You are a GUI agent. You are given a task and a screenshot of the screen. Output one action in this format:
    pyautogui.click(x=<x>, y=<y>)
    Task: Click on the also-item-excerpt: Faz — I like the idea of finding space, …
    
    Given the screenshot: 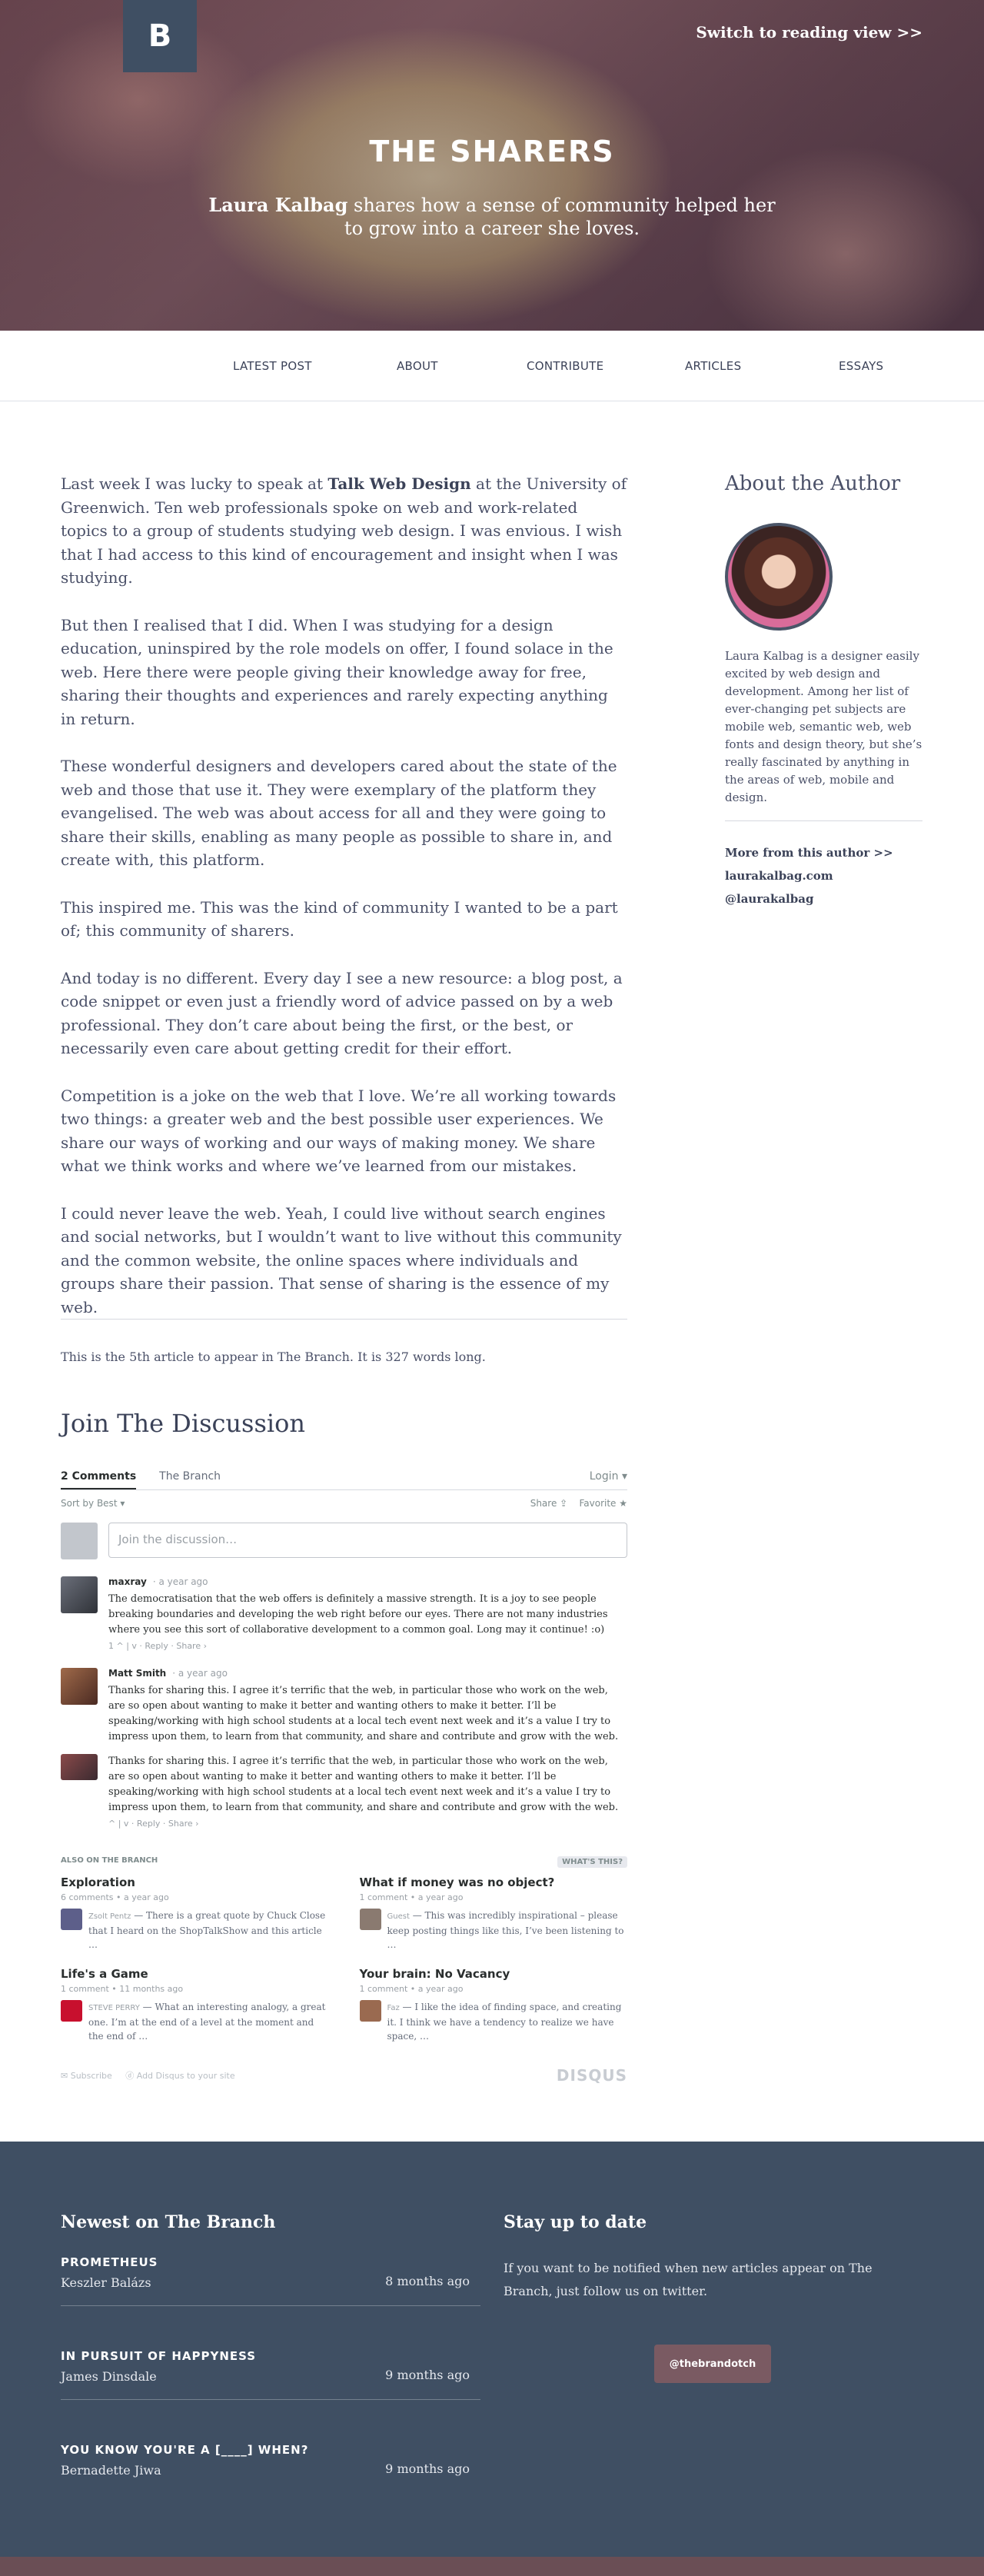 What is the action you would take?
    pyautogui.click(x=507, y=2022)
    